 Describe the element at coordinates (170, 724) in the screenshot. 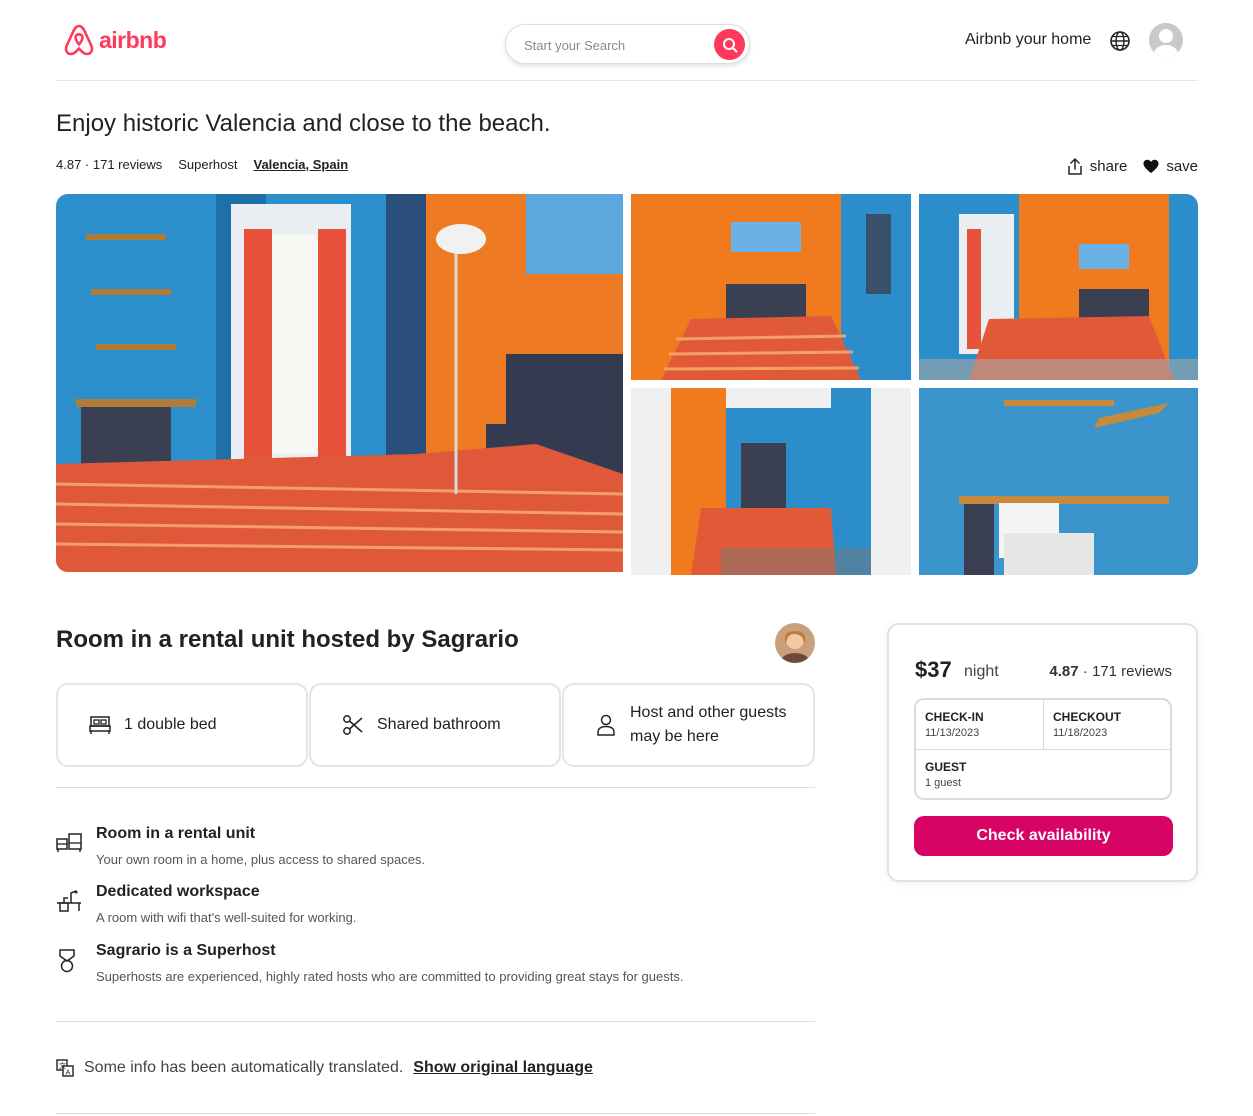

I see `feature-label: 1 double bed` at that location.